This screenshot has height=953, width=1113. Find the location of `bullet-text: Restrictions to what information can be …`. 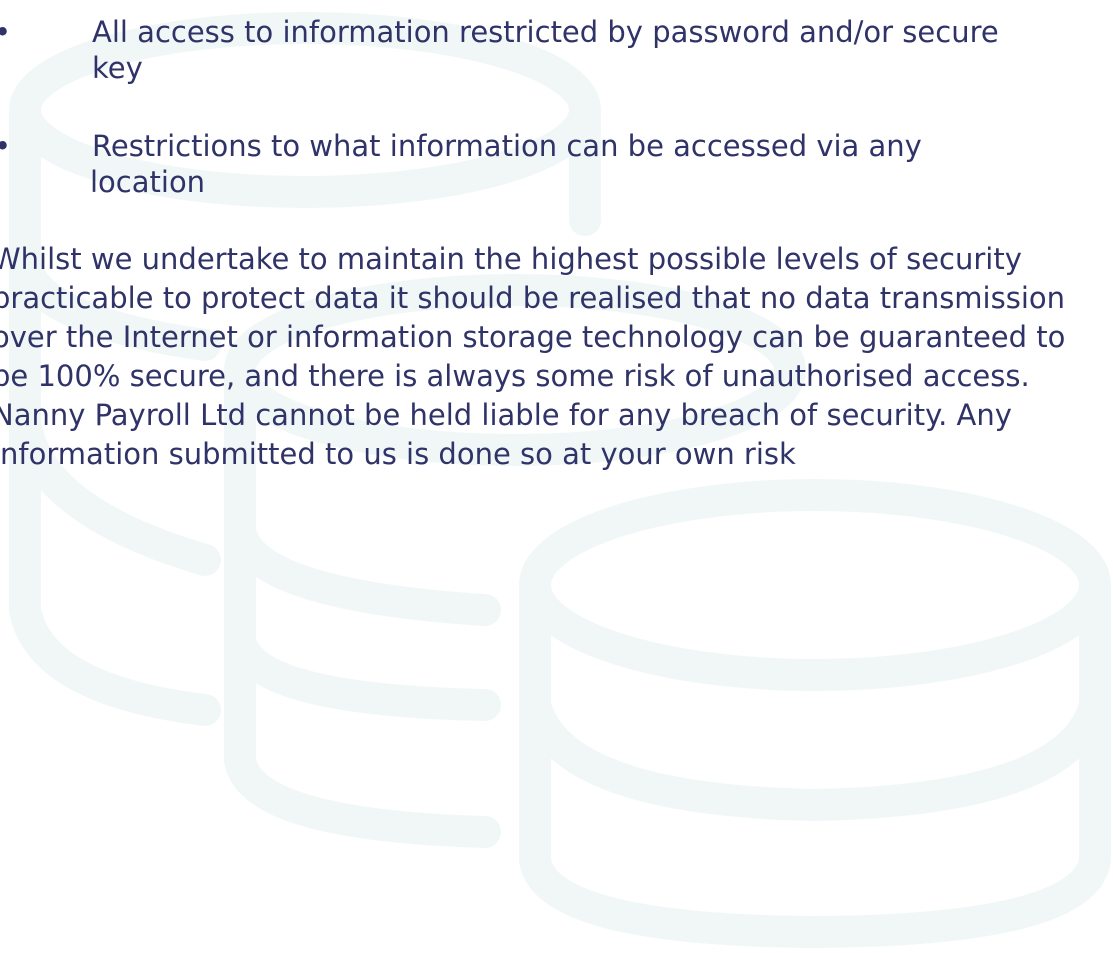

bullet-text: Restrictions to what information can be … is located at coordinates (506, 164).